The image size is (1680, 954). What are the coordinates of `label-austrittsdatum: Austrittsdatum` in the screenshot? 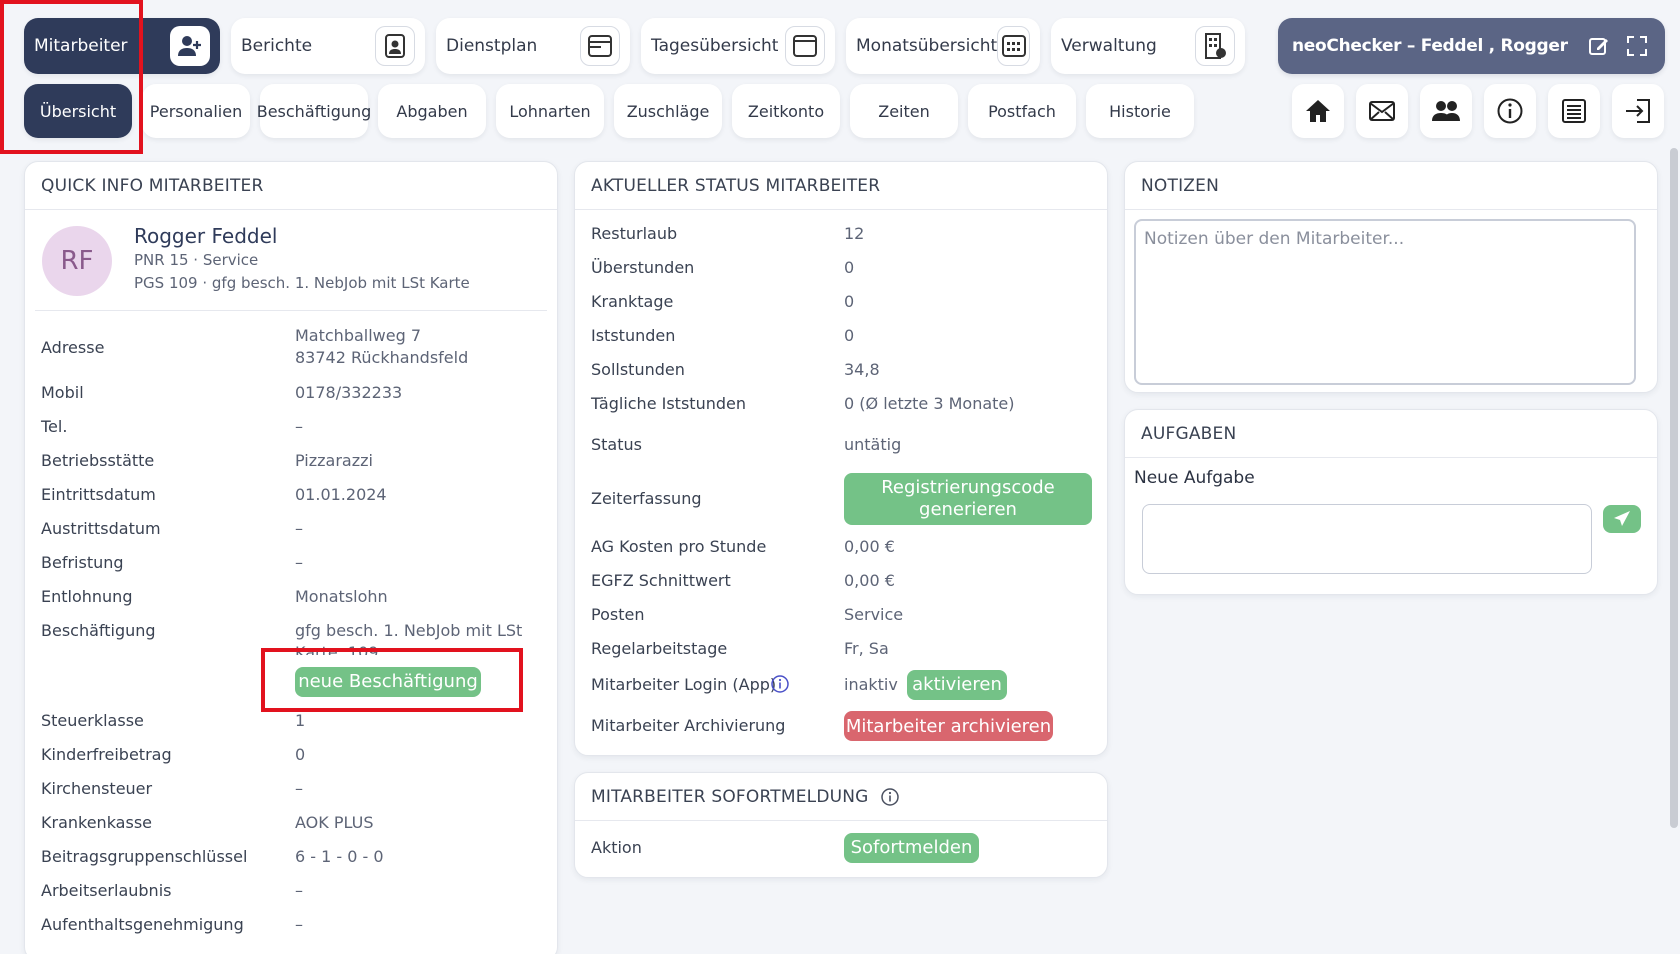 It's located at (101, 528).